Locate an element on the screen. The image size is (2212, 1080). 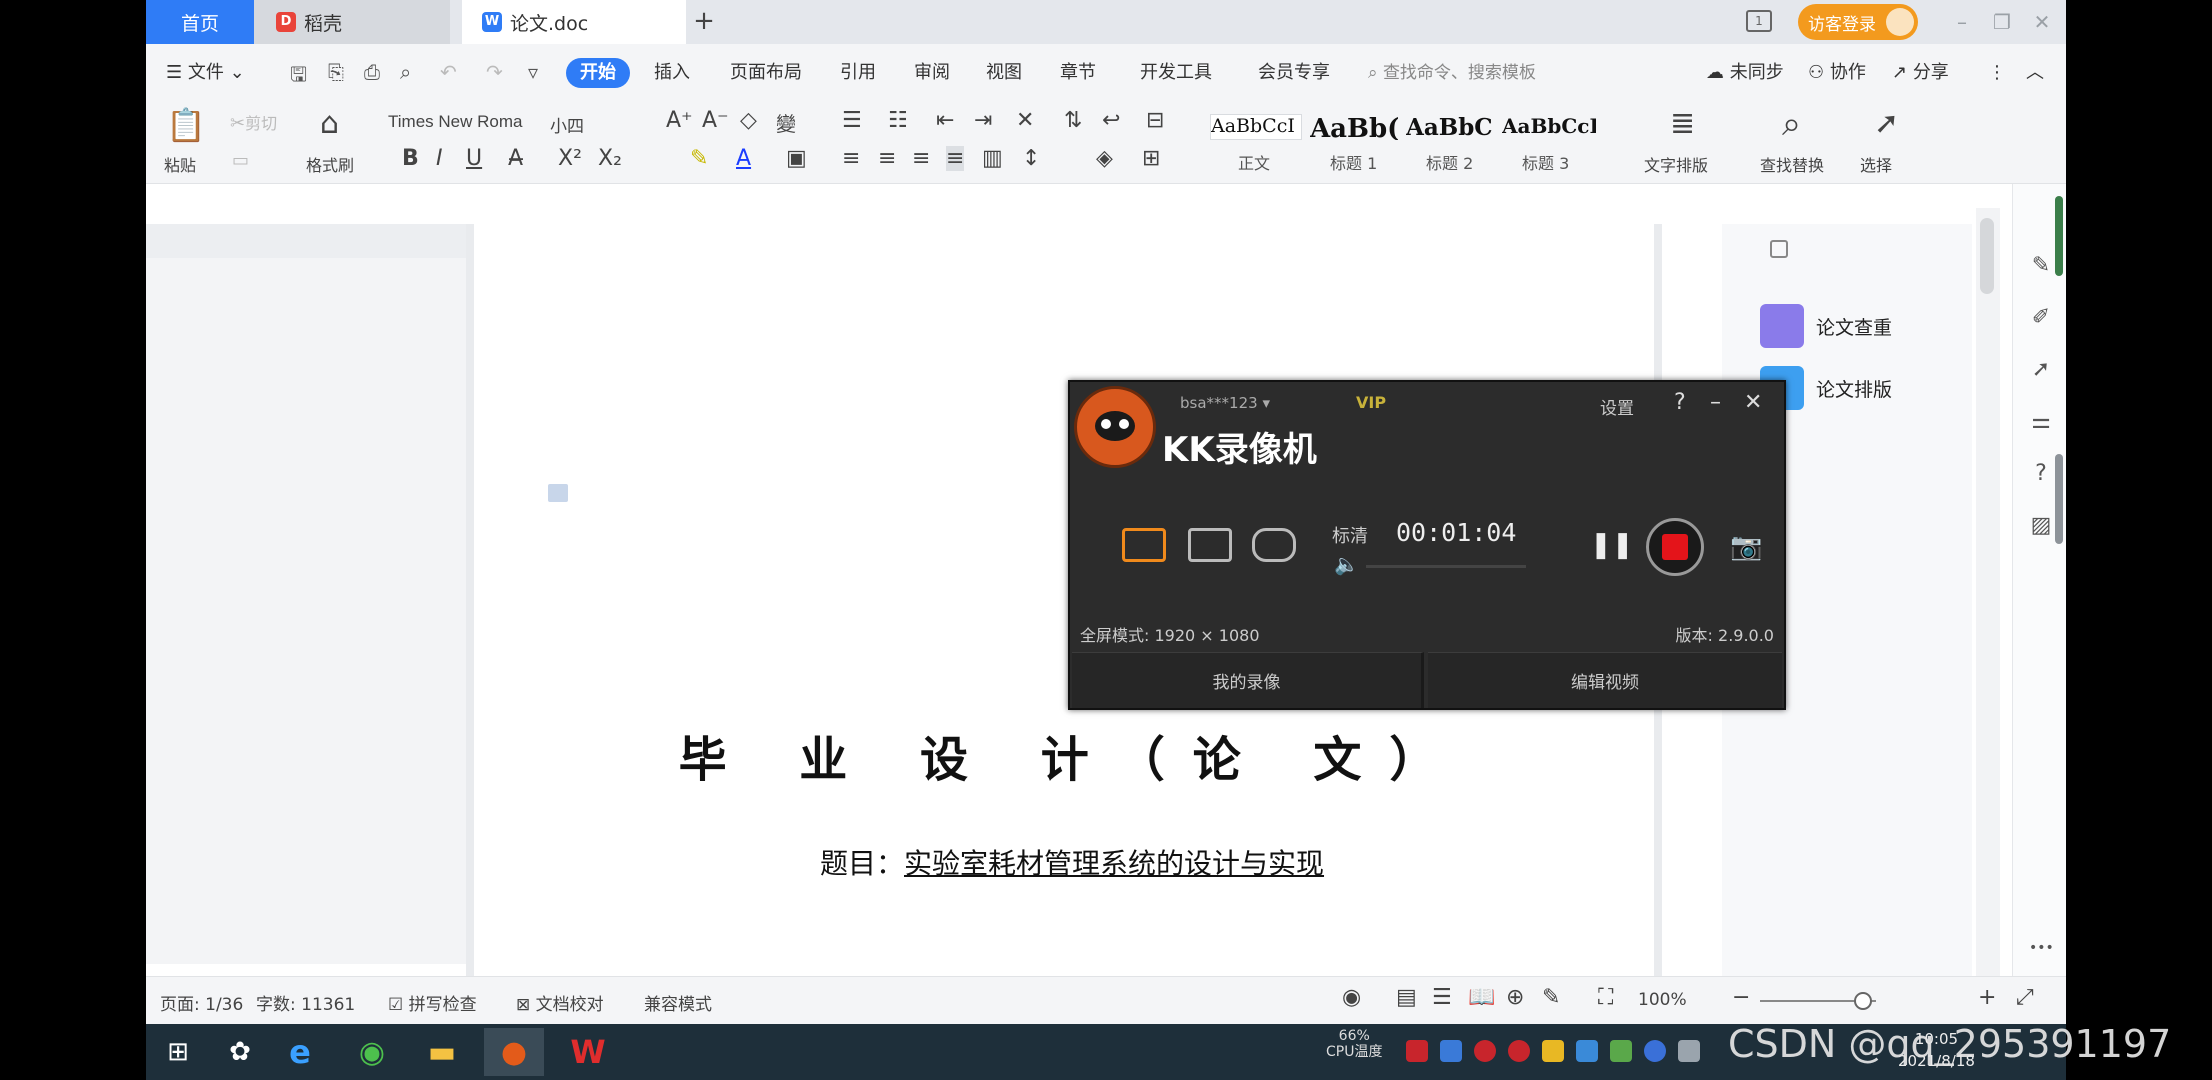
underline-icon: U is located at coordinates (474, 158).